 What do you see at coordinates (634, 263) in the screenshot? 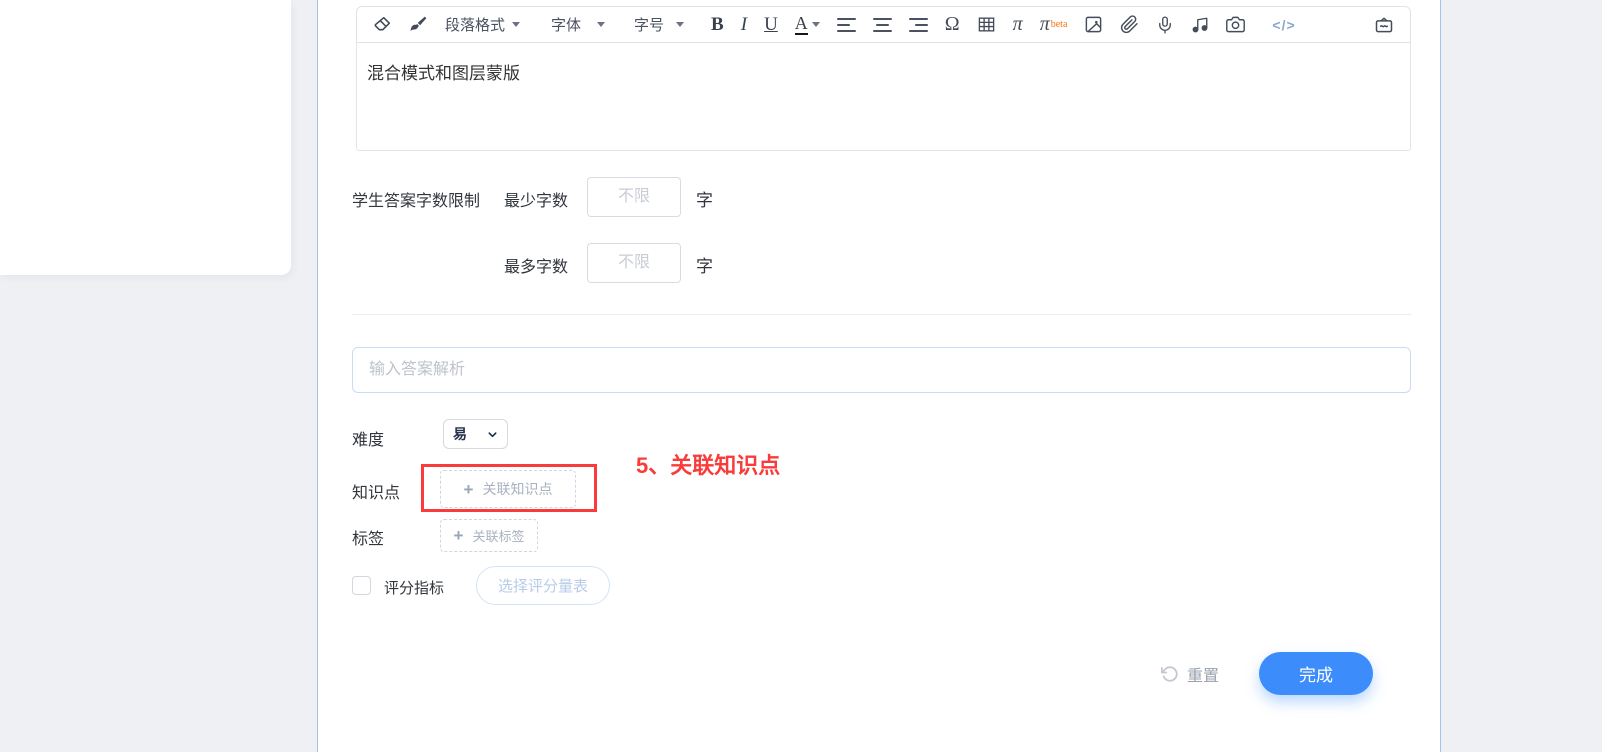
I see `max-words-input` at bounding box center [634, 263].